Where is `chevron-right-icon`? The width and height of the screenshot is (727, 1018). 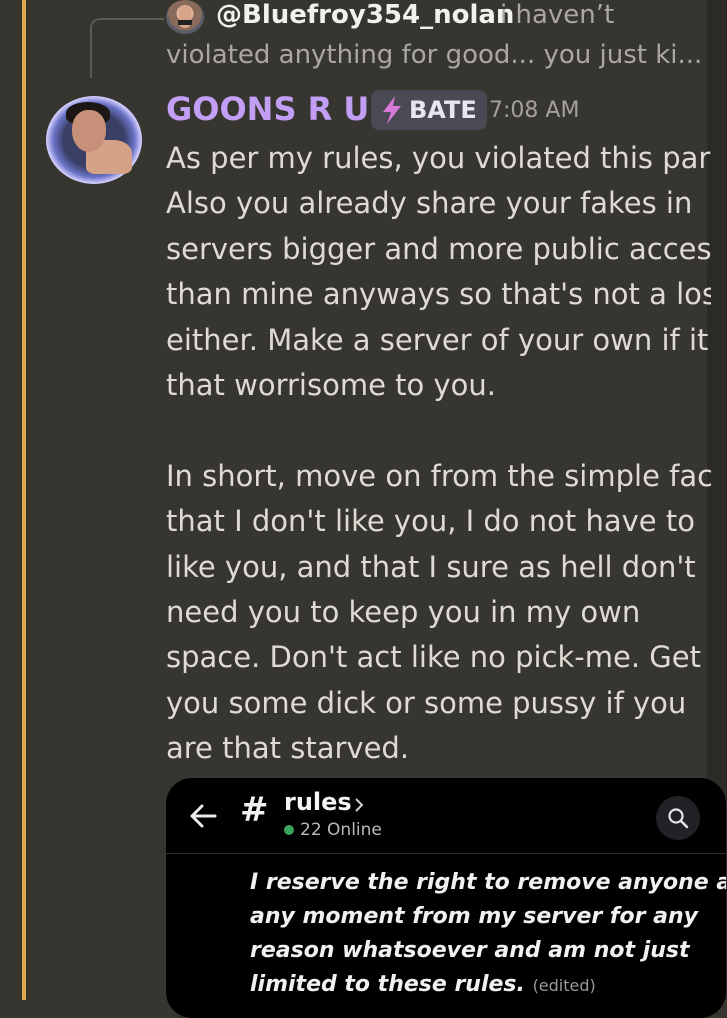
chevron-right-icon is located at coordinates (359, 805).